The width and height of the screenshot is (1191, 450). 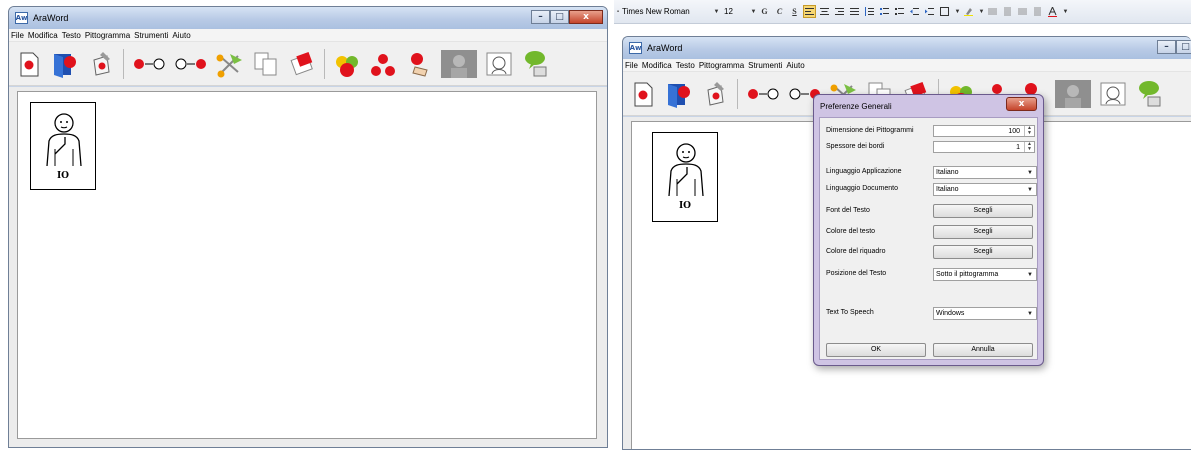 I want to click on paste-icon, so click(x=302, y=64).